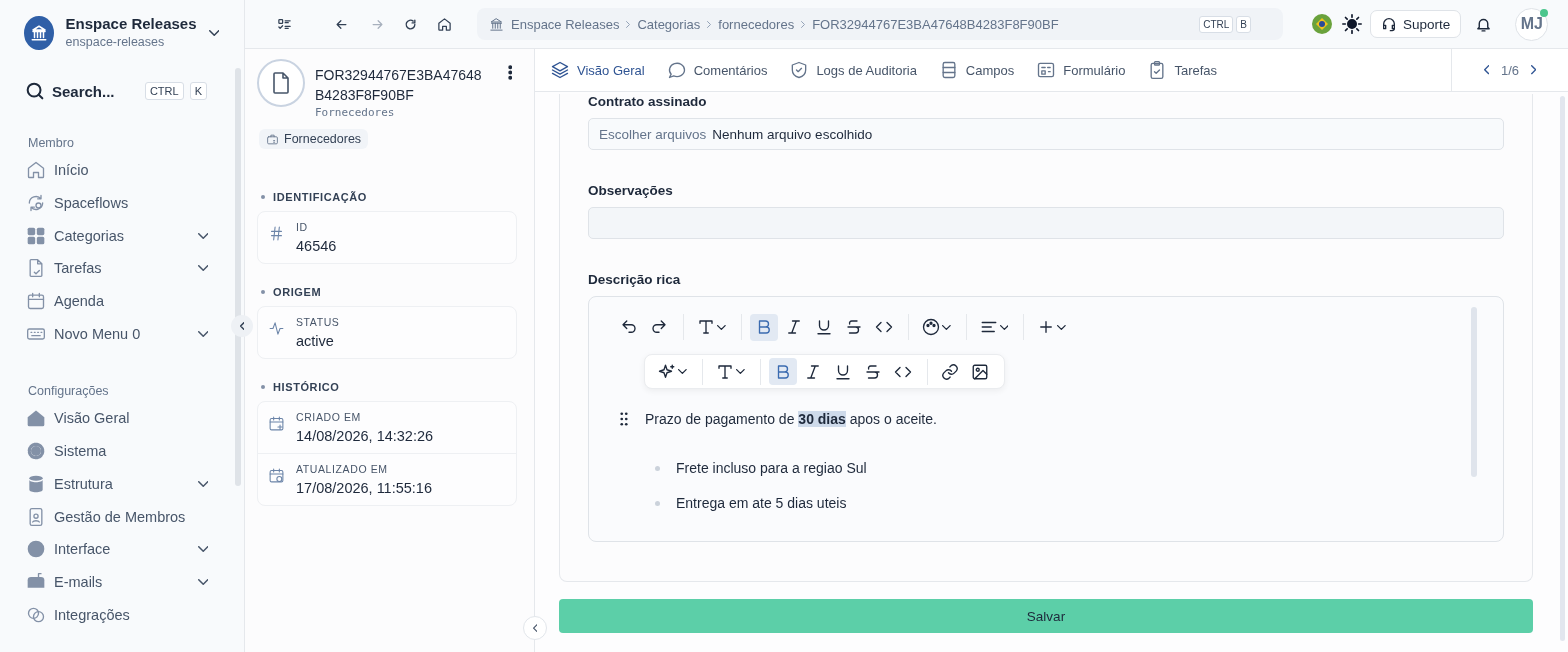 Image resolution: width=1568 pixels, height=652 pixels. What do you see at coordinates (116, 549) in the screenshot?
I see `sidebar-item: Interface` at bounding box center [116, 549].